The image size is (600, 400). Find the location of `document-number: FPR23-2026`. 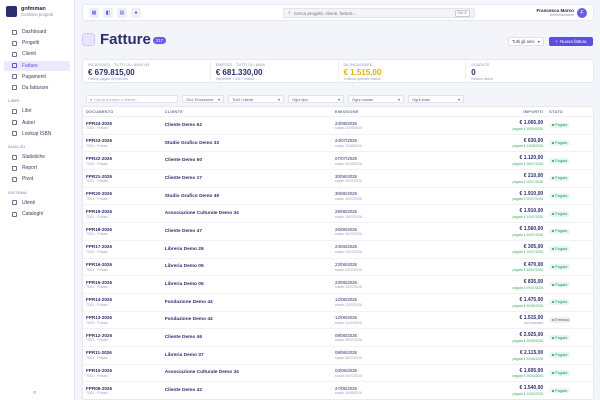

document-number: FPR23-2026 is located at coordinates (125, 140).